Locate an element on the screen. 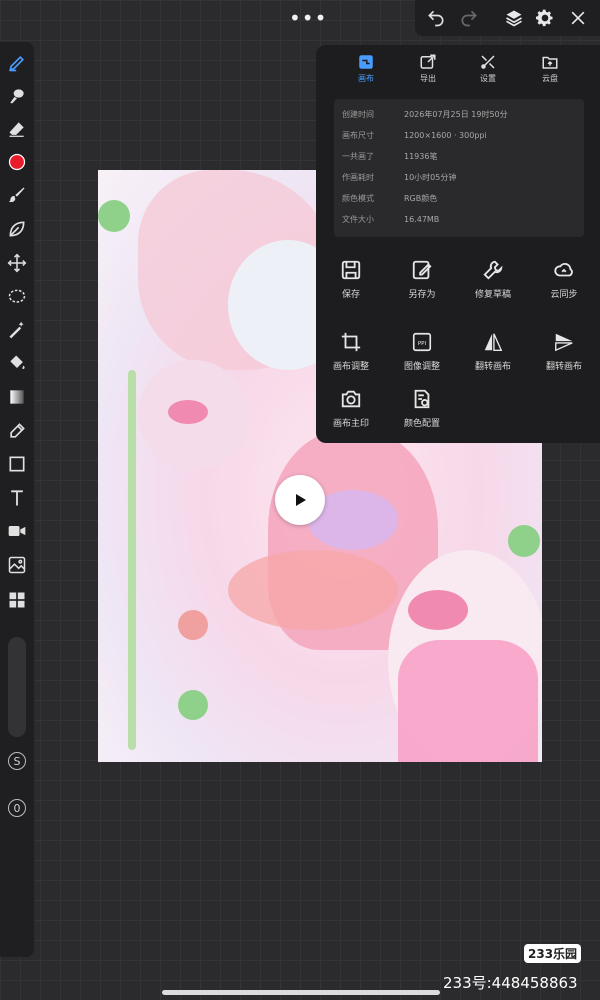  close-button is located at coordinates (578, 18).